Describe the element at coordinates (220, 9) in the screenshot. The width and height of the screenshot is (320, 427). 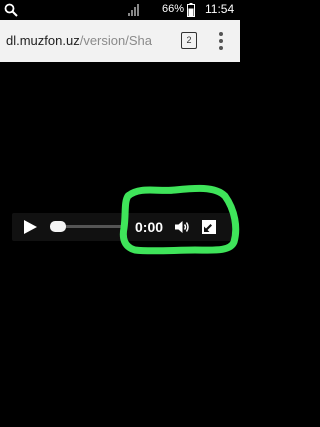
I see `clock: 11:54` at that location.